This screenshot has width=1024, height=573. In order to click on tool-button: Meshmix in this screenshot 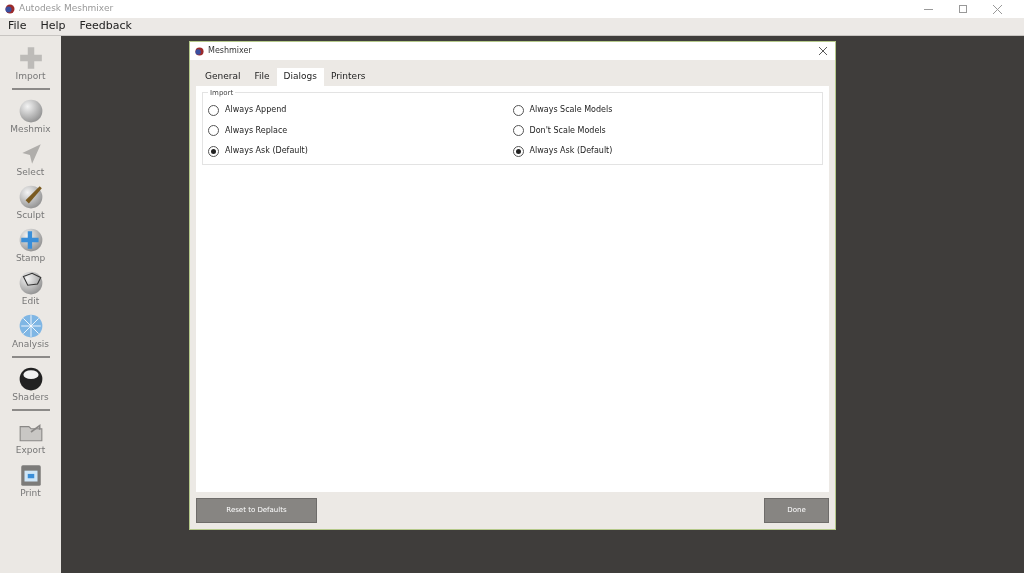, I will do `click(30, 115)`.